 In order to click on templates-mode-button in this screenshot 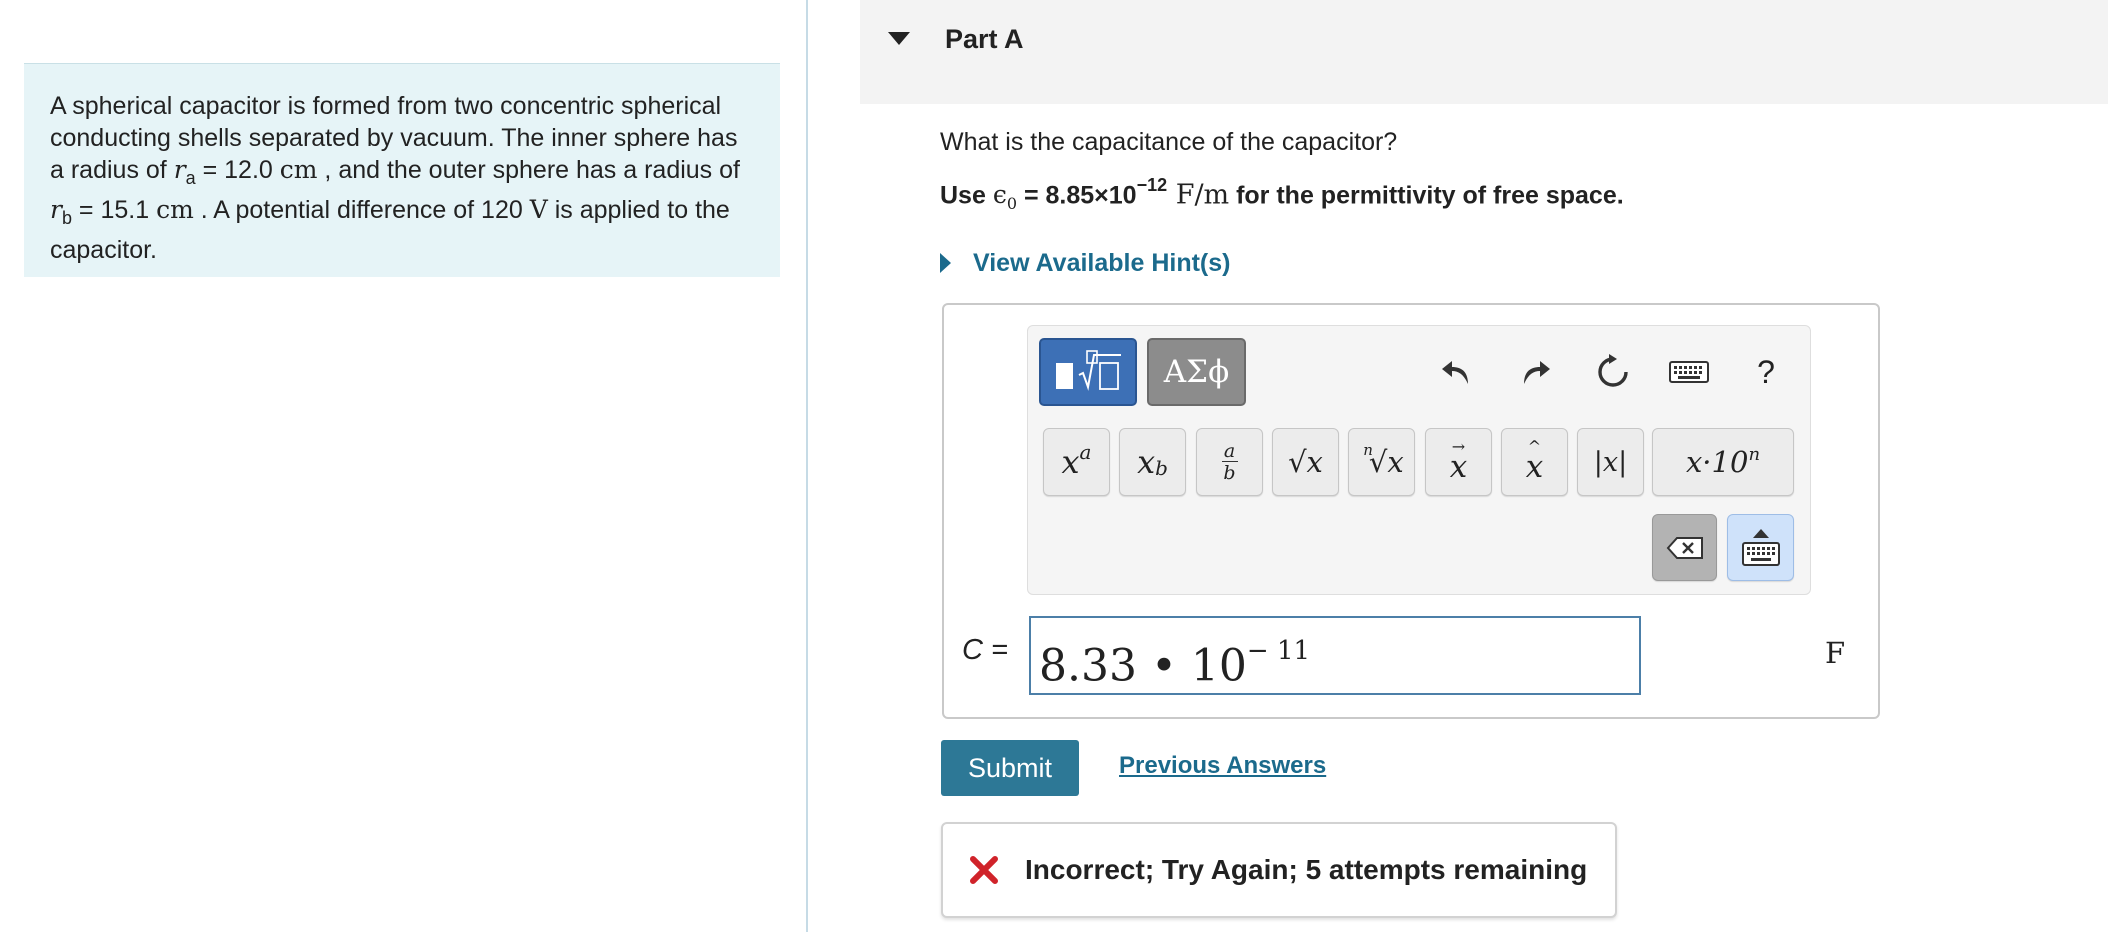, I will do `click(1088, 372)`.